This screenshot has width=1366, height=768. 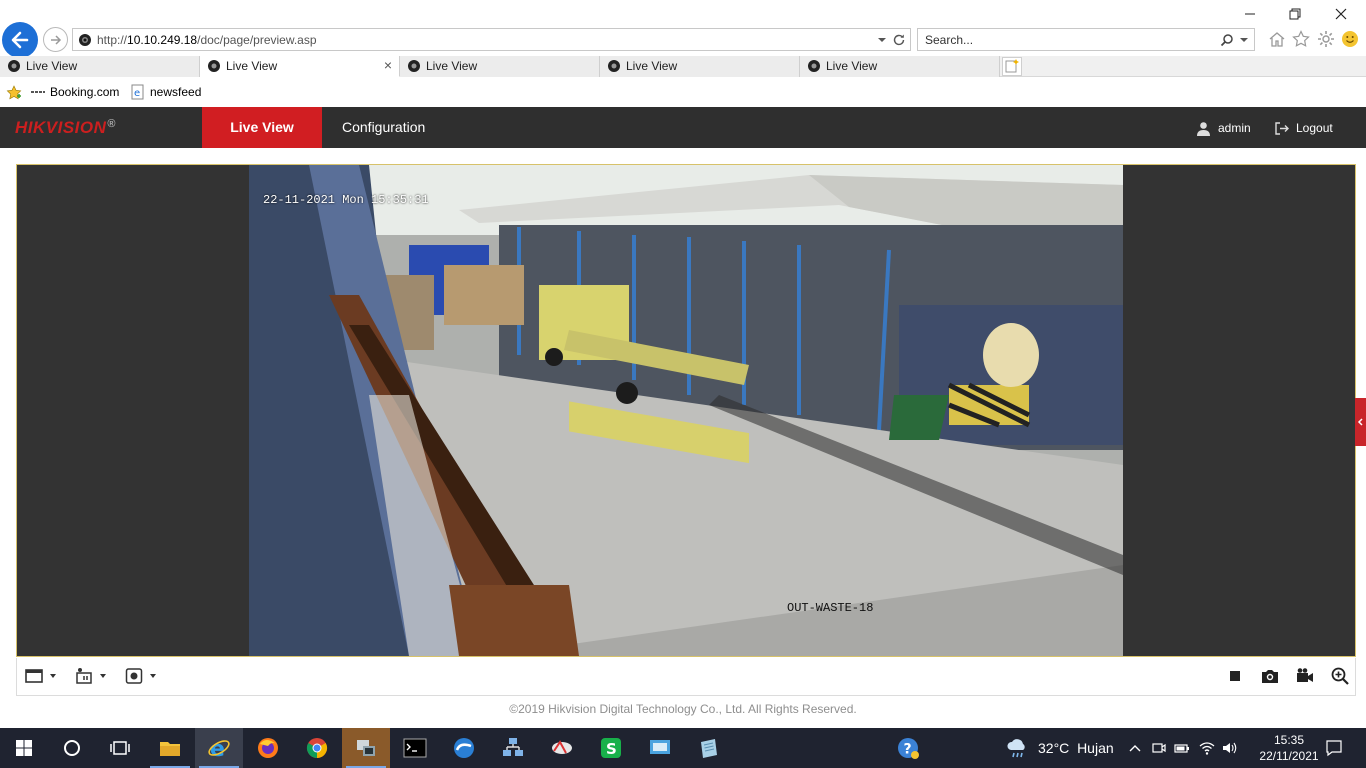 I want to click on windows-taskbar: e S ? 32°C Hujan 15:35 22/11/2021, so click(x=683, y=748).